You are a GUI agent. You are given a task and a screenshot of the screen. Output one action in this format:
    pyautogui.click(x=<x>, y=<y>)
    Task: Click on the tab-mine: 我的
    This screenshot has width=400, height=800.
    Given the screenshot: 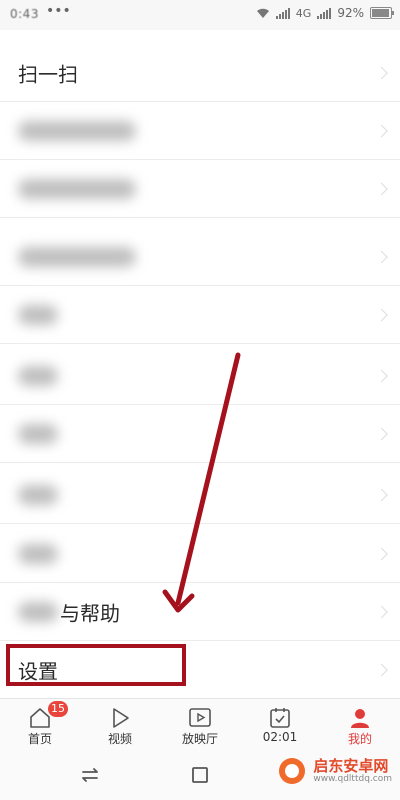 What is the action you would take?
    pyautogui.click(x=360, y=725)
    